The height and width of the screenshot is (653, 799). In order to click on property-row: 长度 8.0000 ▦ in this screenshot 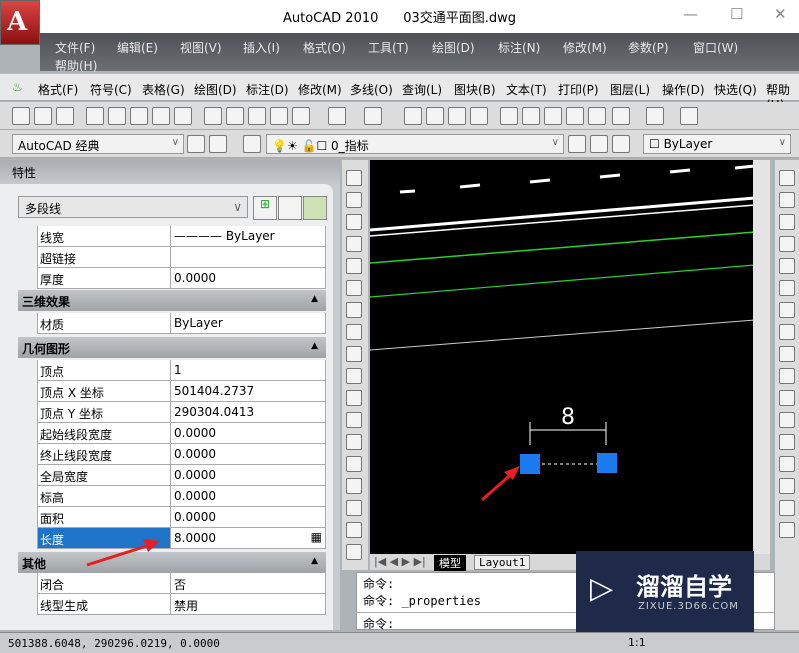, I will do `click(181, 538)`.